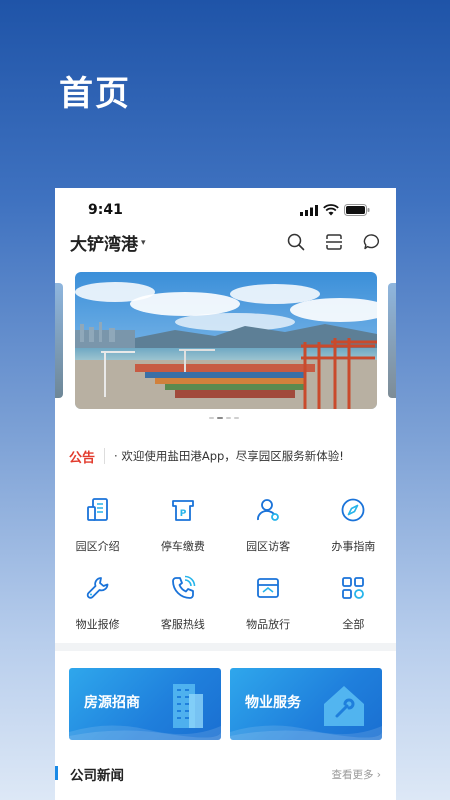  What do you see at coordinates (356, 774) in the screenshot?
I see `view-more-link: 查看更多 ›` at bounding box center [356, 774].